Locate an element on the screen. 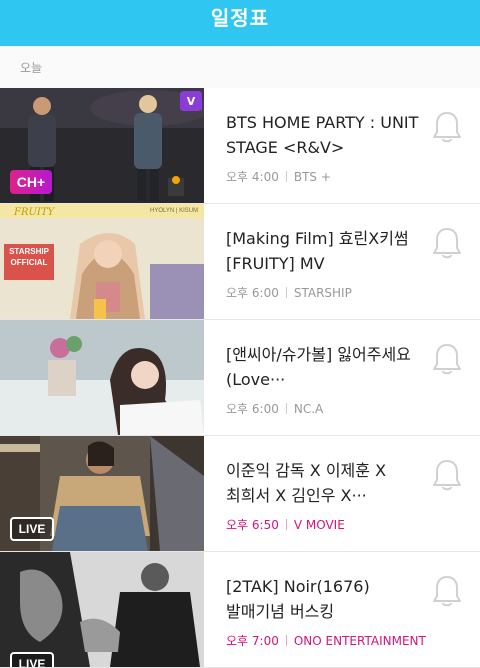  item-meta: 오후 7:00 ONO ENTERTAINMENT is located at coordinates (326, 640).